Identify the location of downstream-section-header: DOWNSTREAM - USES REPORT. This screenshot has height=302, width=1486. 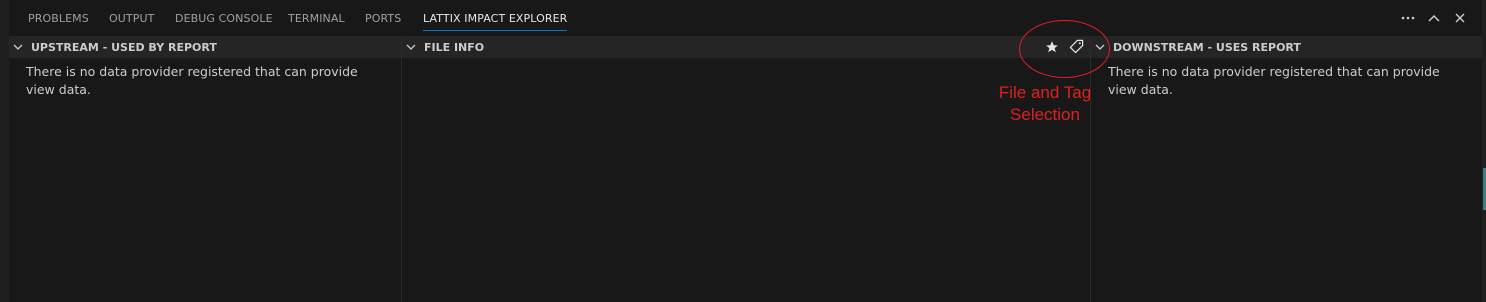
(1286, 47).